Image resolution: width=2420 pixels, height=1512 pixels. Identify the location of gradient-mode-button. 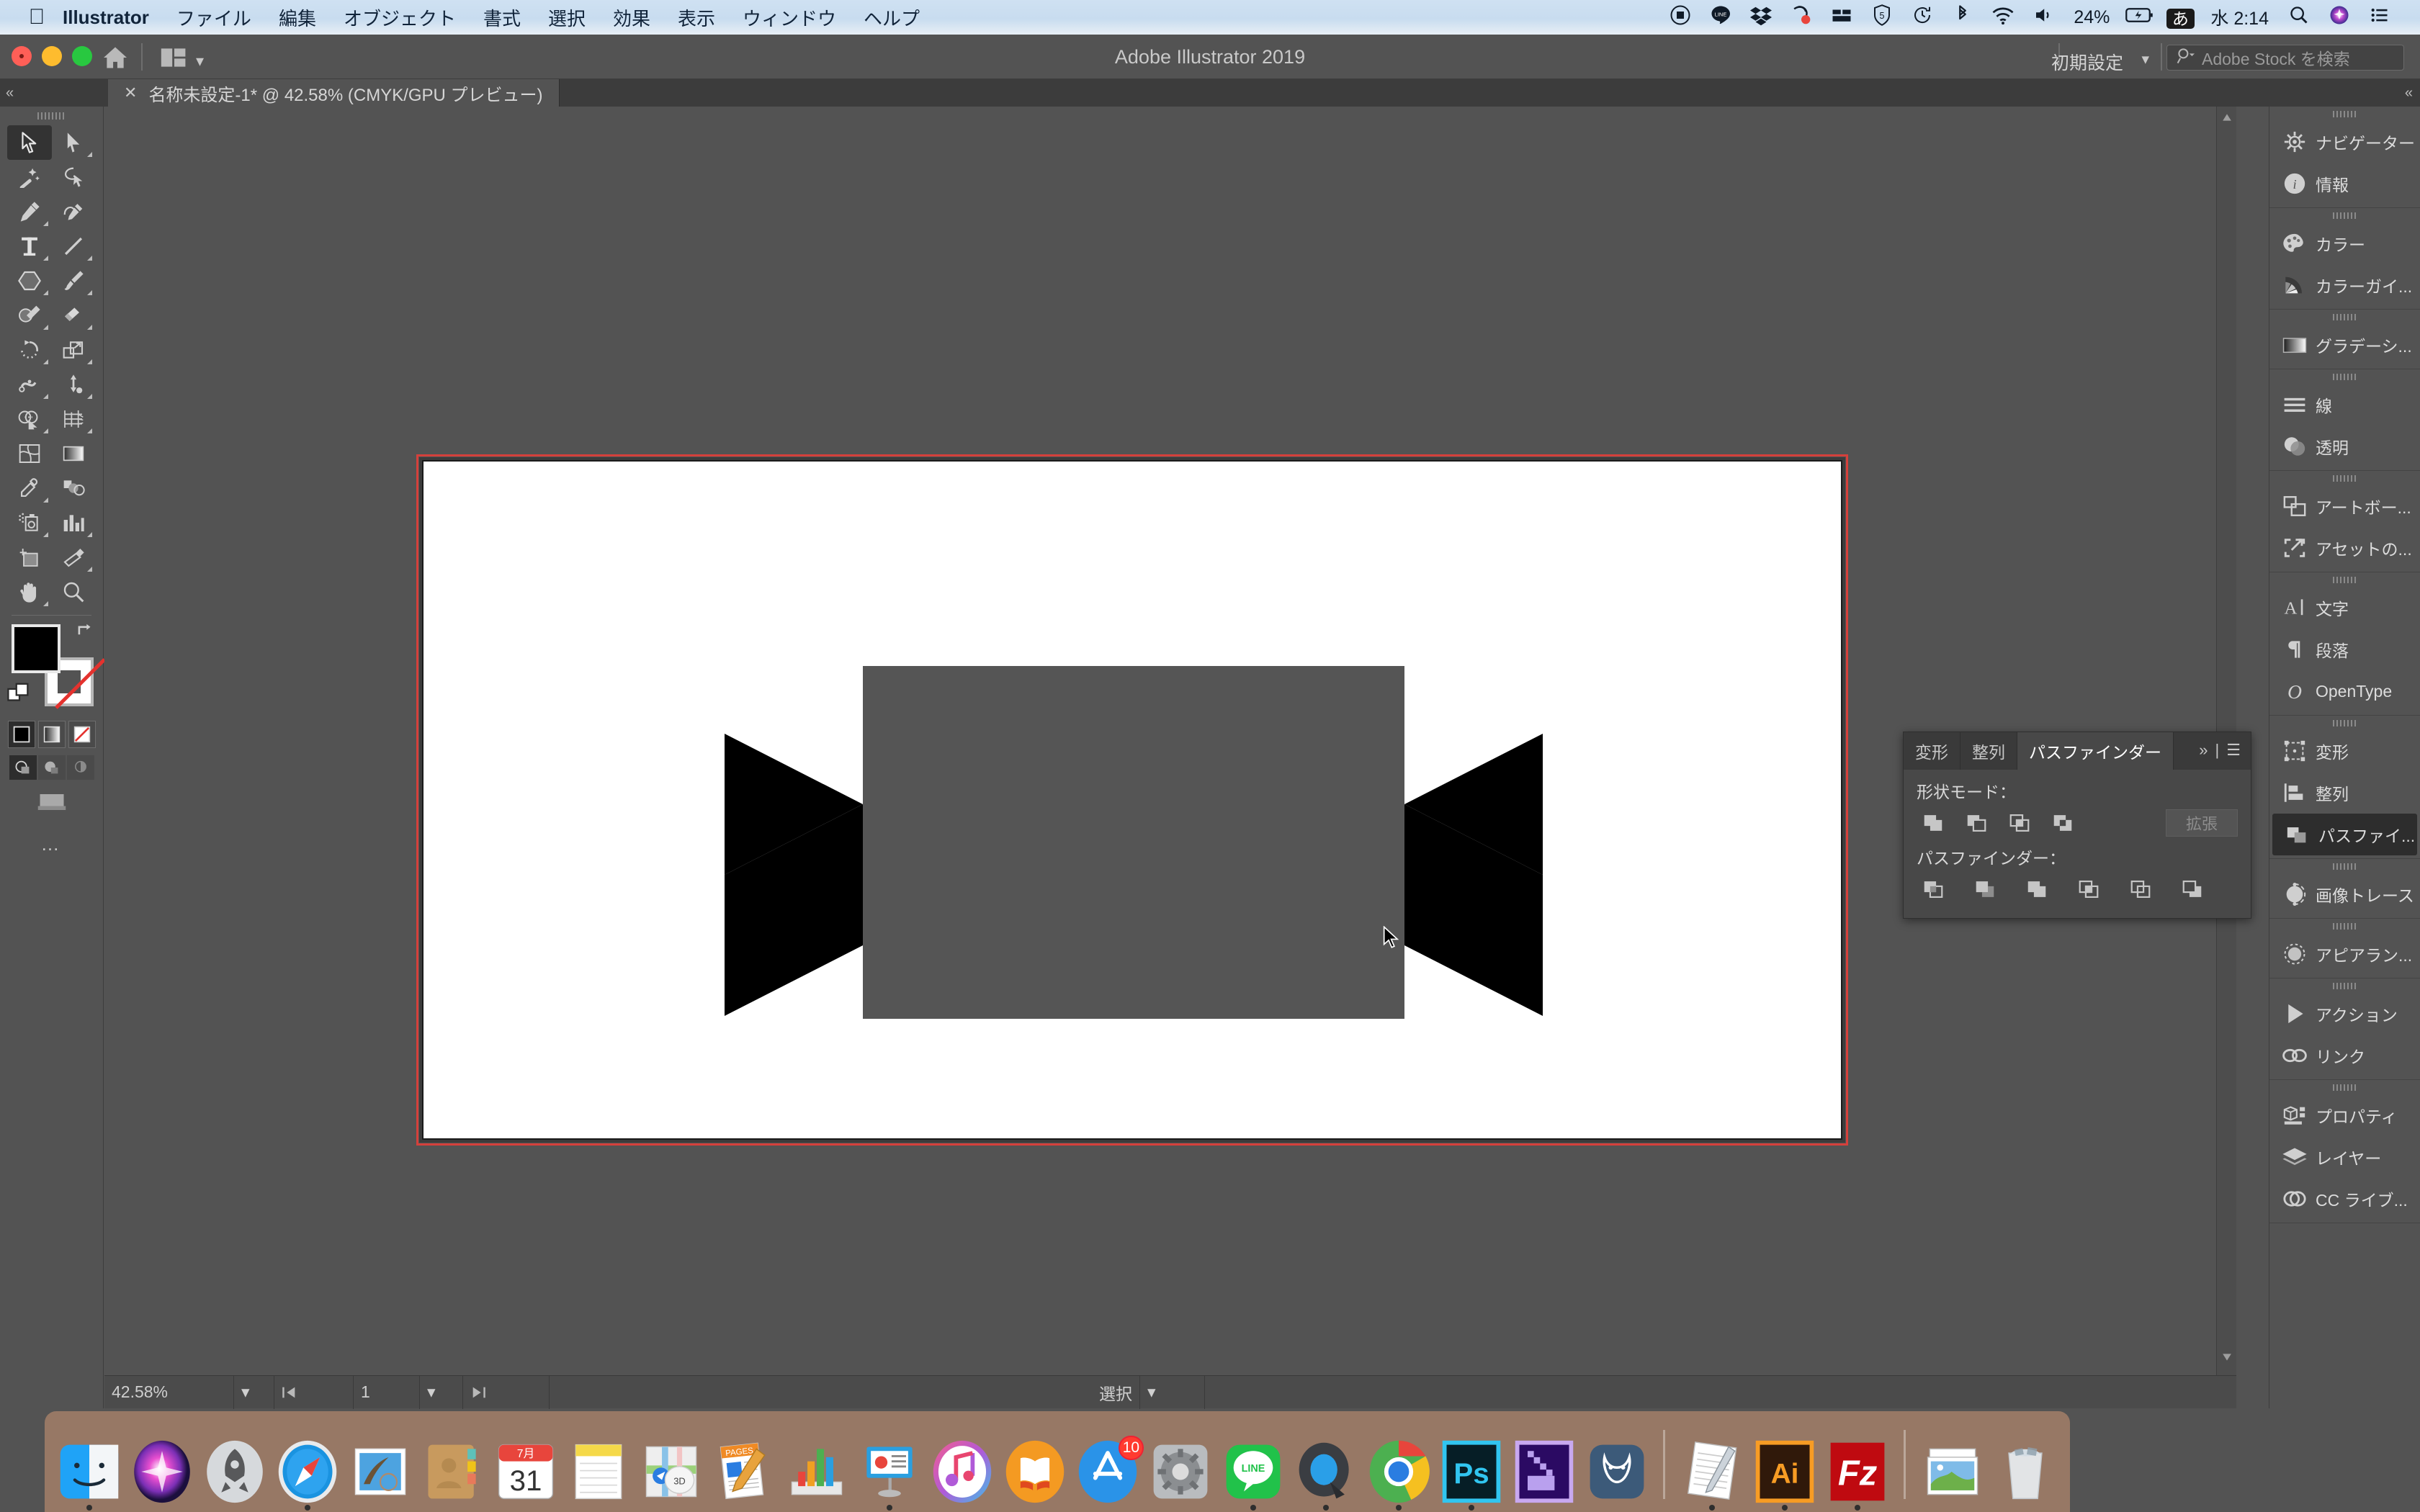
(52, 734).